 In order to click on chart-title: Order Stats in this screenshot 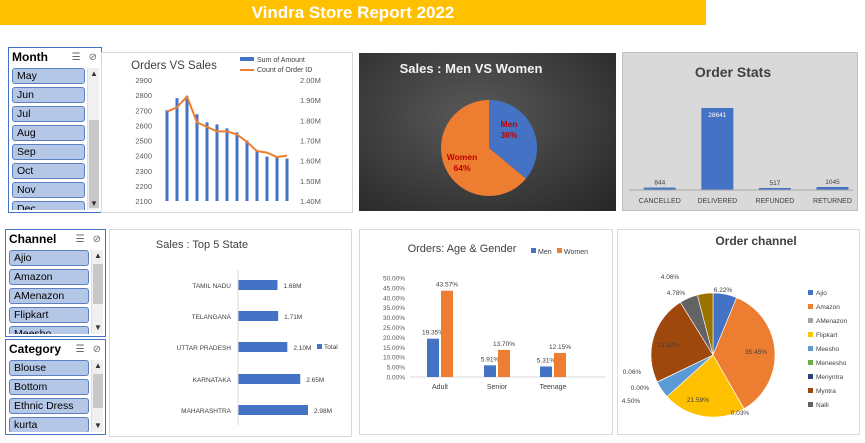, I will do `click(733, 72)`.